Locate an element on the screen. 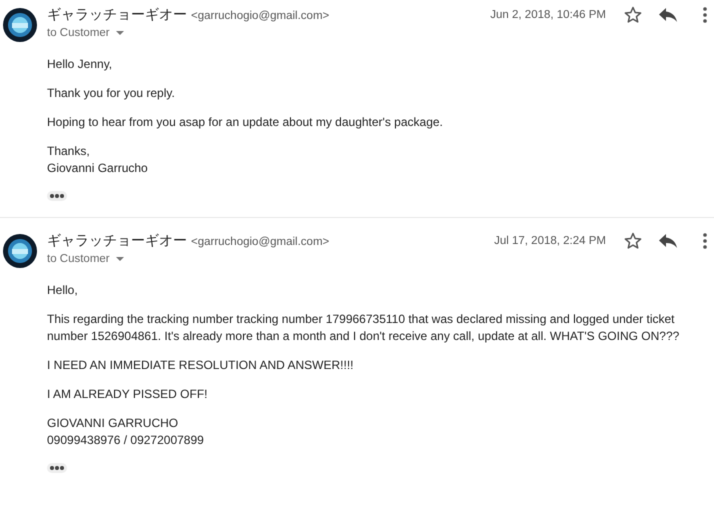 The image size is (714, 521). body-text: 09099438976 / 09272007899 is located at coordinates (126, 440).